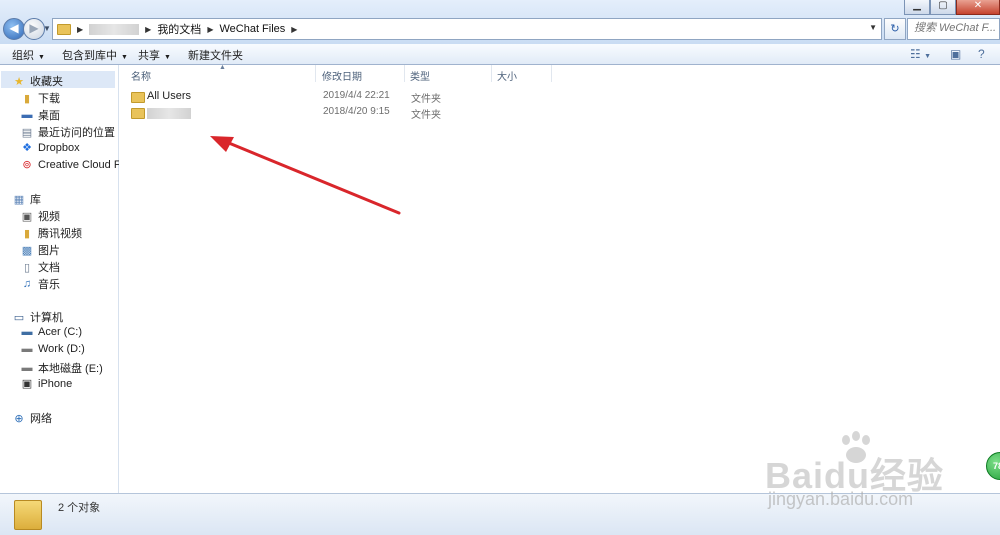  Describe the element at coordinates (311, 177) in the screenshot. I see `arrow-shaft` at that location.